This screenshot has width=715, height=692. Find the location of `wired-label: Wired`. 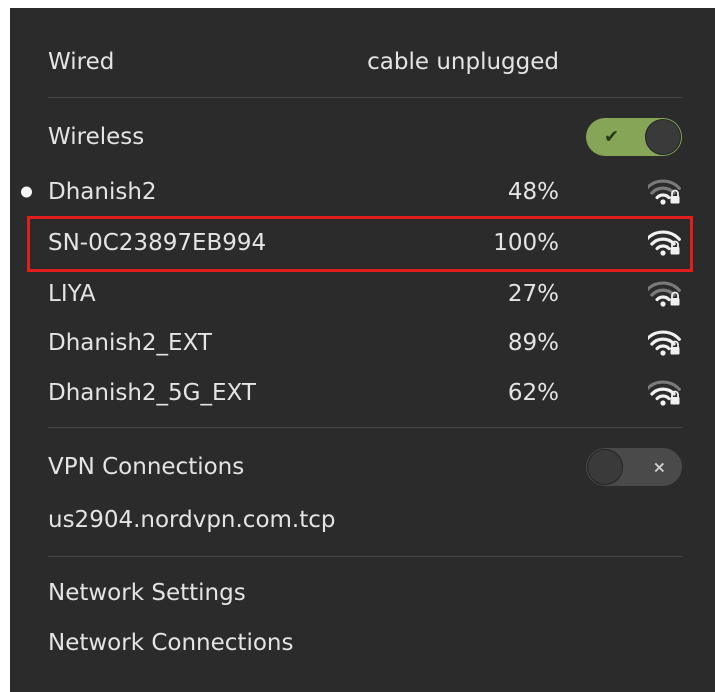

wired-label: Wired is located at coordinates (81, 62).